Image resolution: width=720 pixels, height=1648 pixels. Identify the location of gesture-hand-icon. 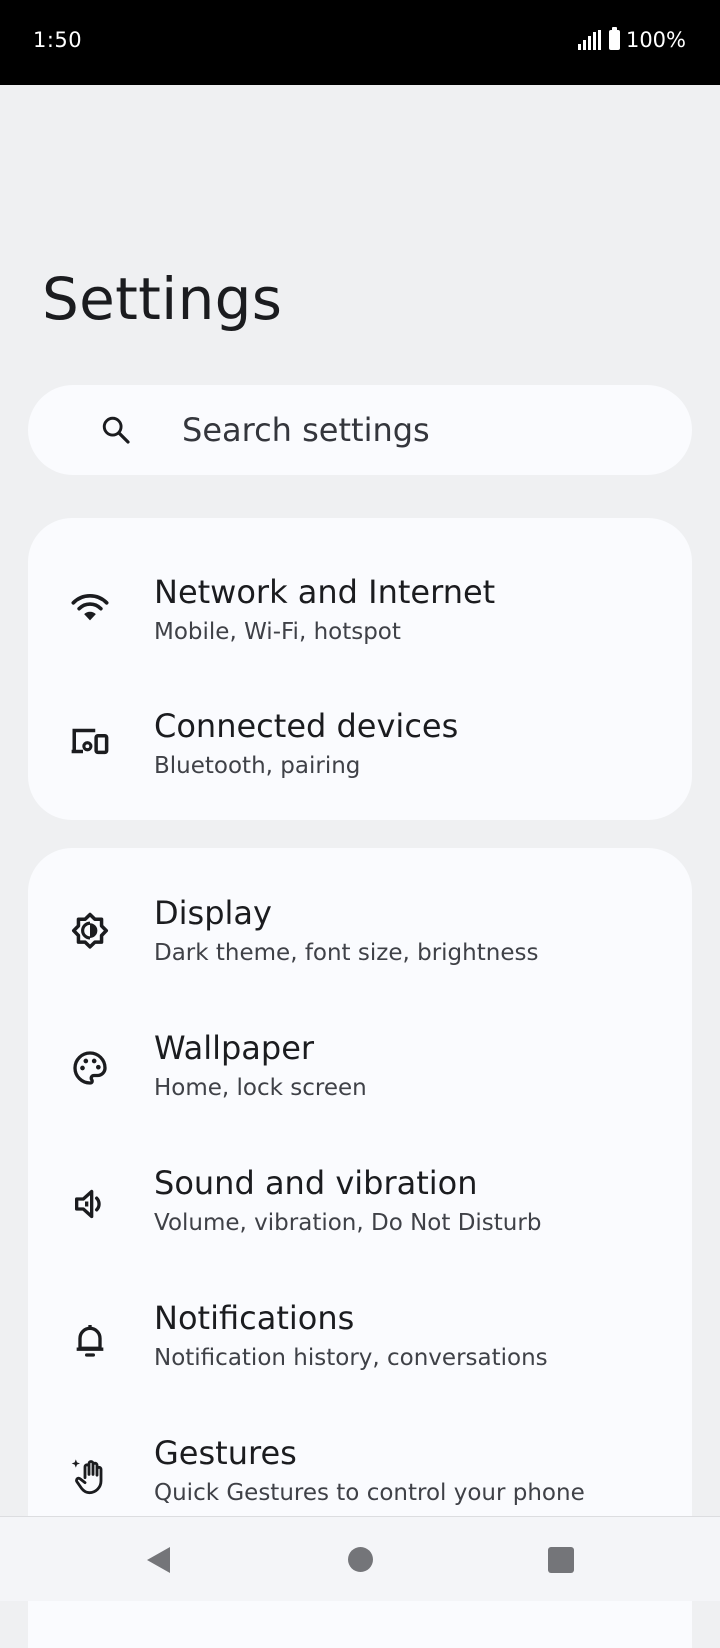
(90, 1476).